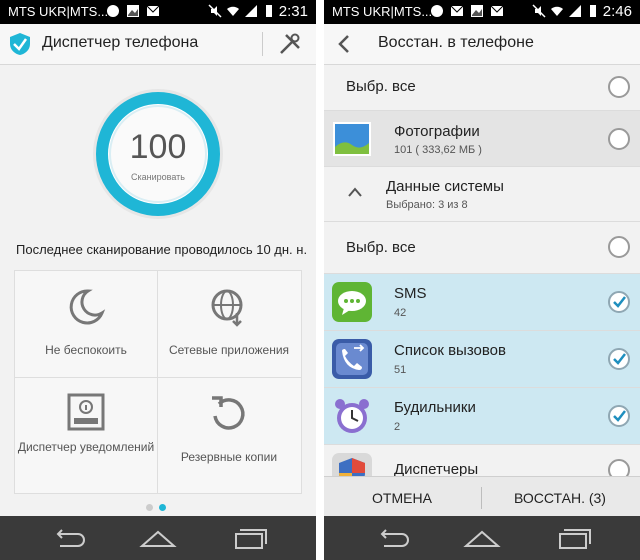  What do you see at coordinates (290, 44) in the screenshot?
I see `tools-icon` at bounding box center [290, 44].